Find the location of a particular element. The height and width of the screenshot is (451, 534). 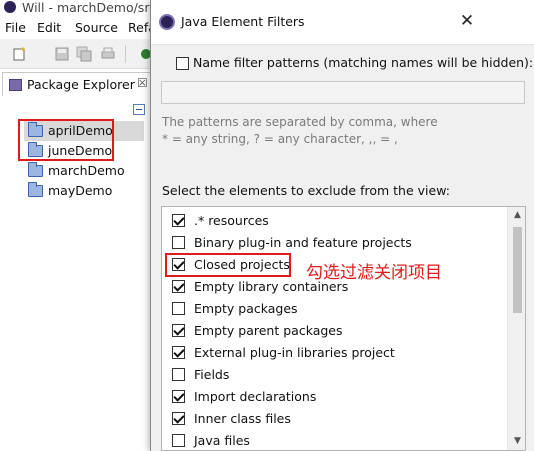

menu-edit: Edit is located at coordinates (49, 27).